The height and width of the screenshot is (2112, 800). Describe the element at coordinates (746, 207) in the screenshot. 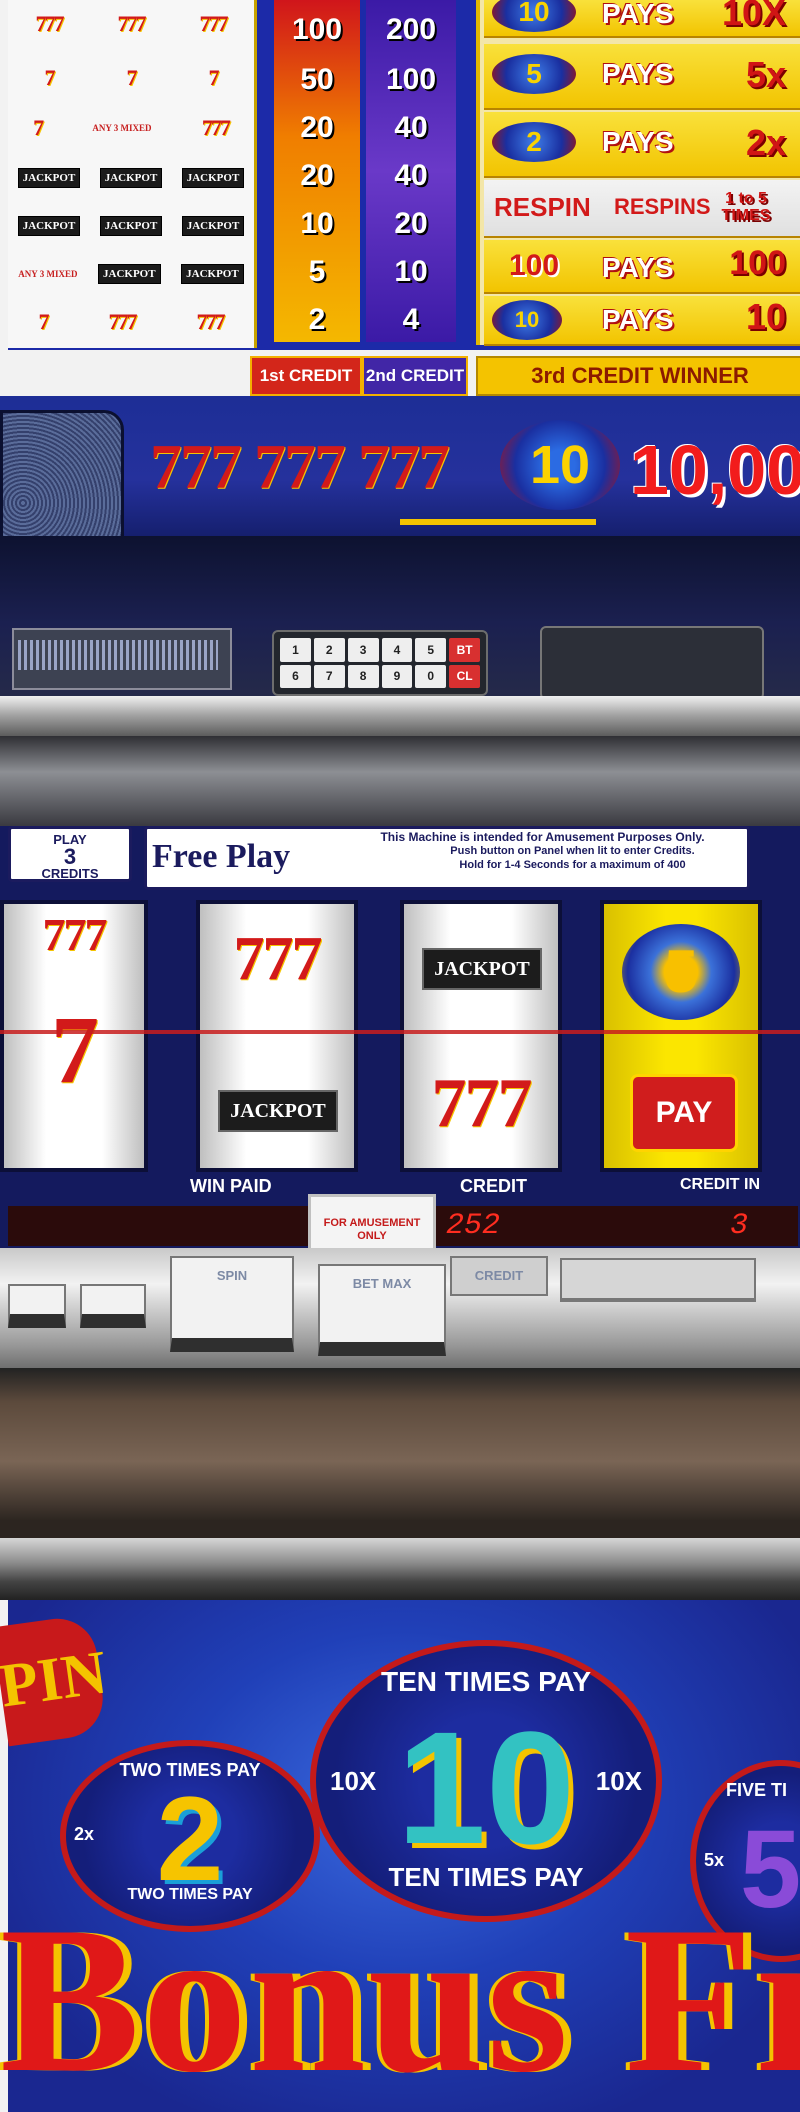

I see `bonus-multiplier: 1 to 5 TIMES` at that location.